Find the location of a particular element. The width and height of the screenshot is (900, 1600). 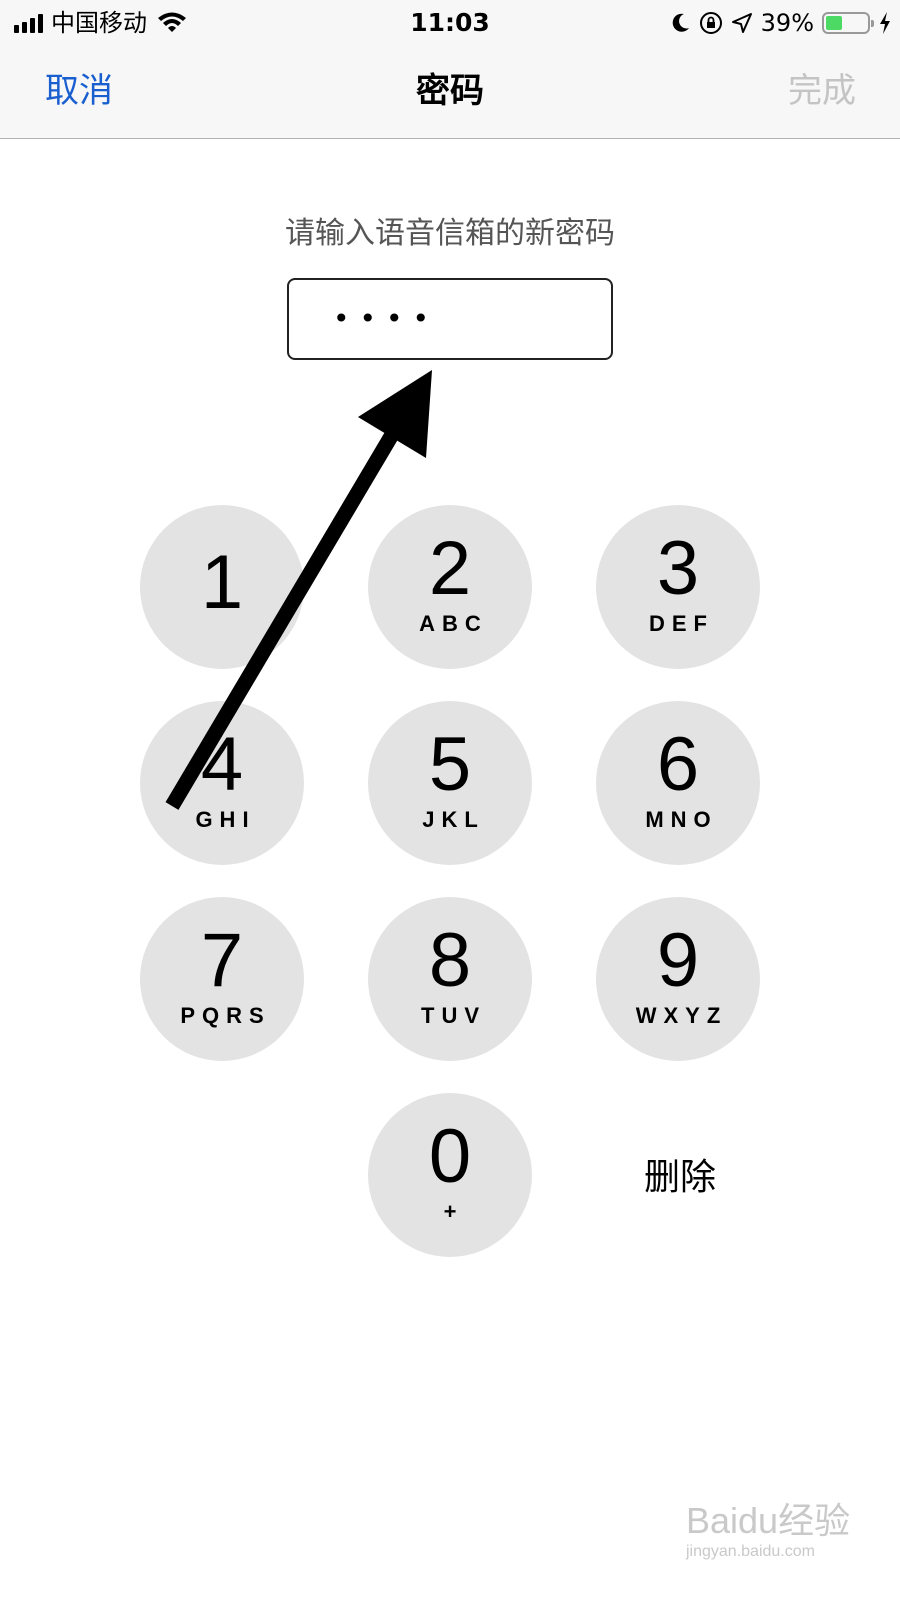

watermark-main: Baidu经验 is located at coordinates (768, 1520).